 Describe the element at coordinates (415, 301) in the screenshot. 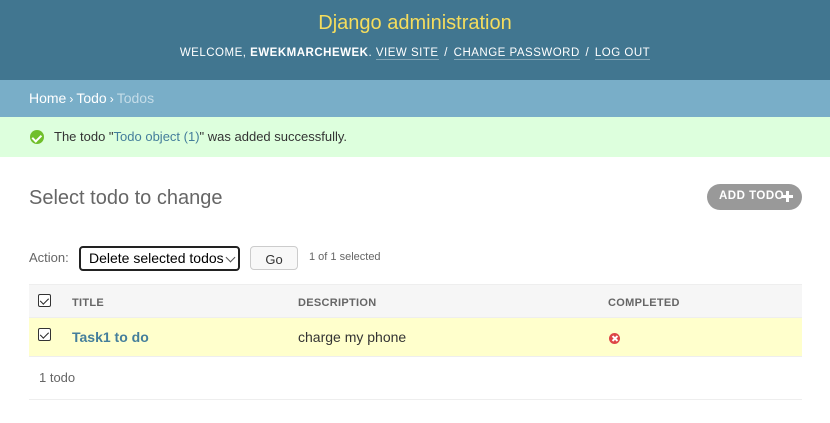

I see `table-header: TITLE DESCRIPTION COMPLETED` at that location.